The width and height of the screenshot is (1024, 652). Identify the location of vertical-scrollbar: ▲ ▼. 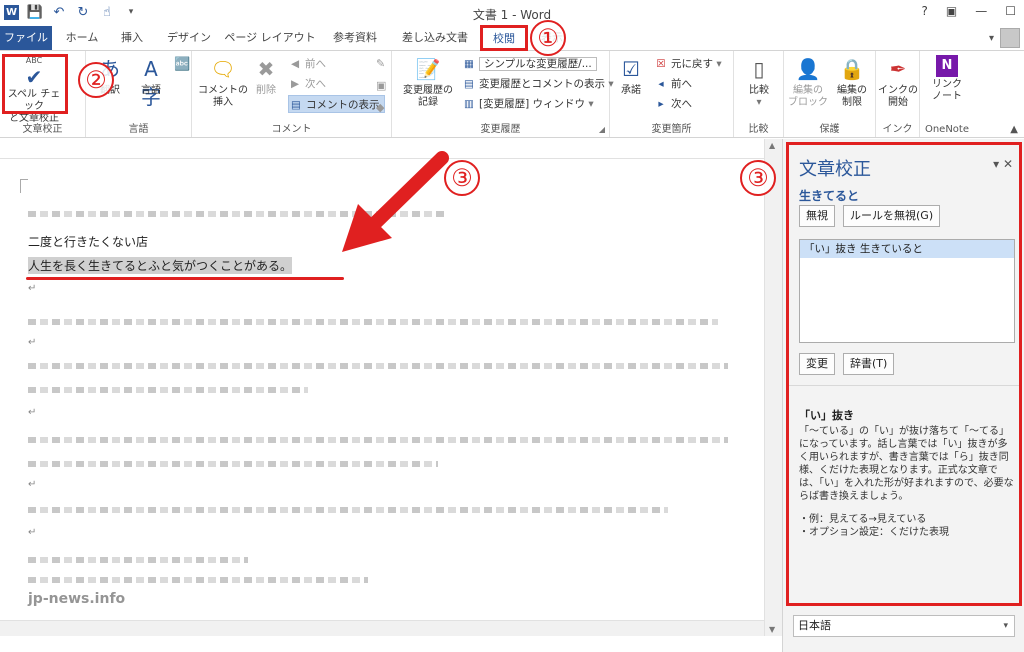
(773, 387).